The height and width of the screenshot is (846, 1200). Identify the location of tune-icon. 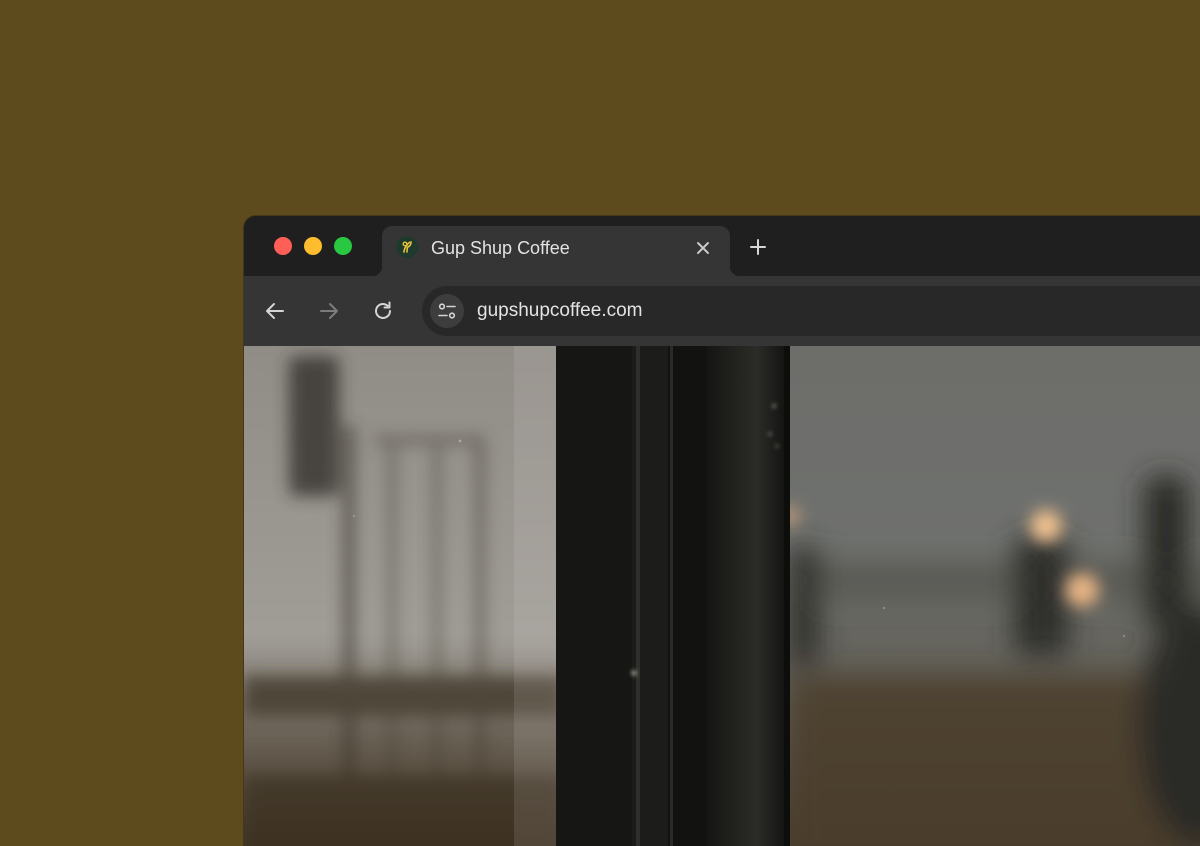
(447, 311).